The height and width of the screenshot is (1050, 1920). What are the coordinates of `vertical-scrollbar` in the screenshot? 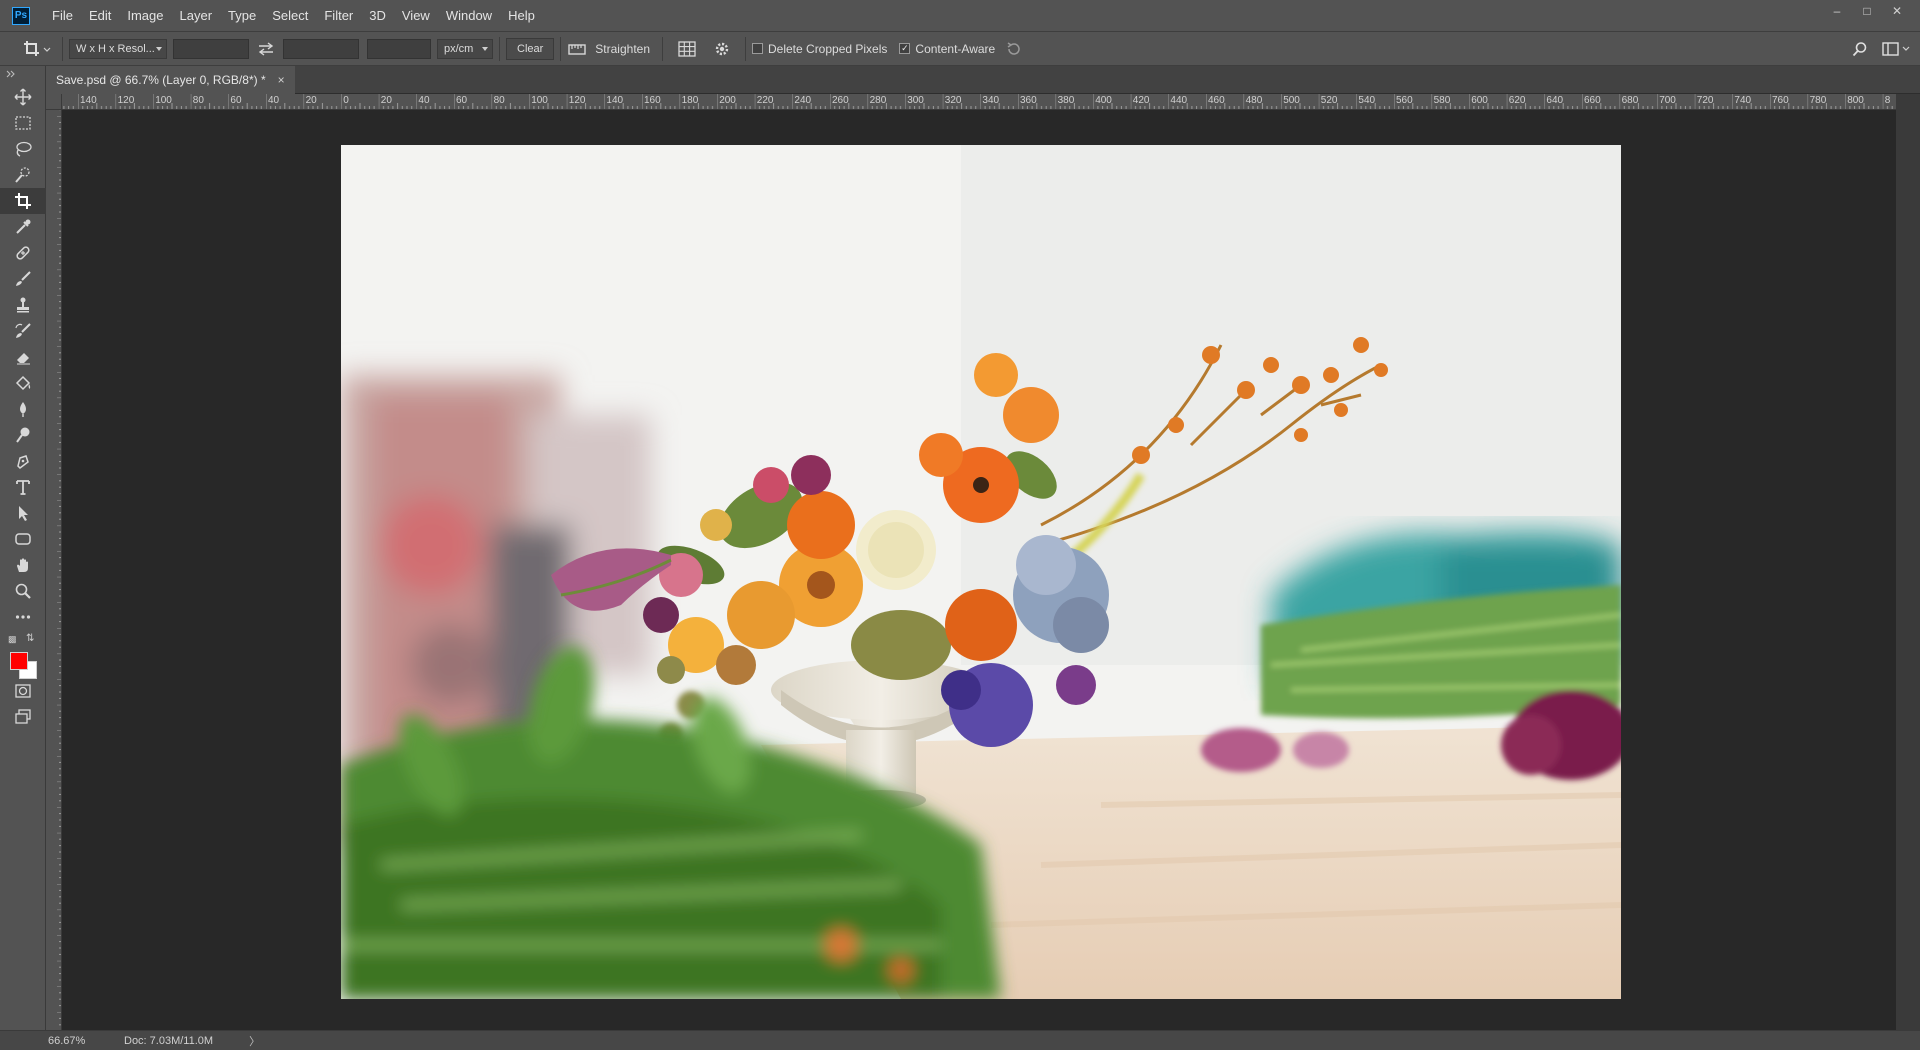 It's located at (1908, 562).